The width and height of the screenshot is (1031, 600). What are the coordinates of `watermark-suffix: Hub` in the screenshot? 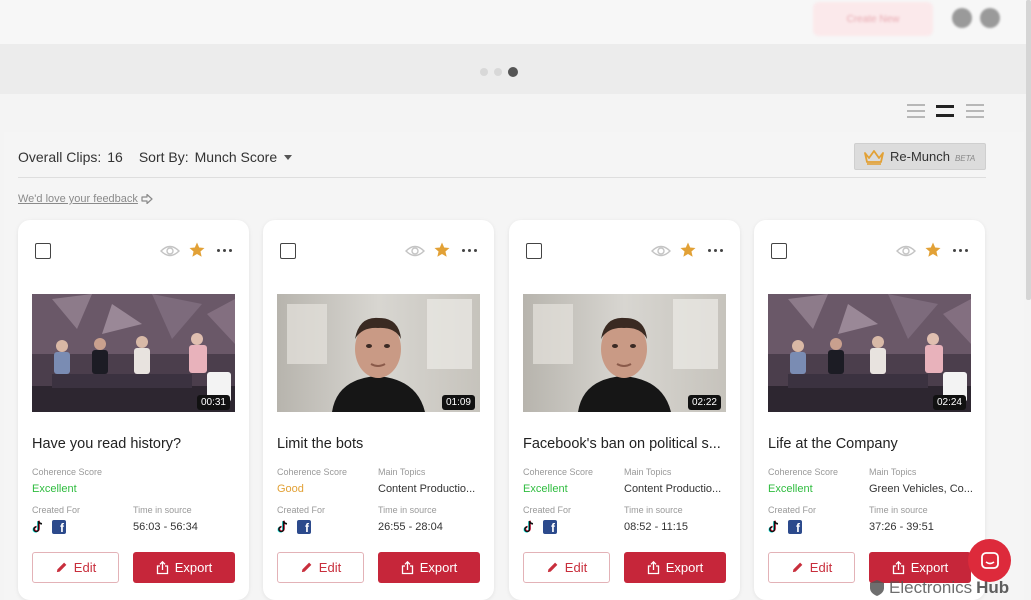 It's located at (993, 587).